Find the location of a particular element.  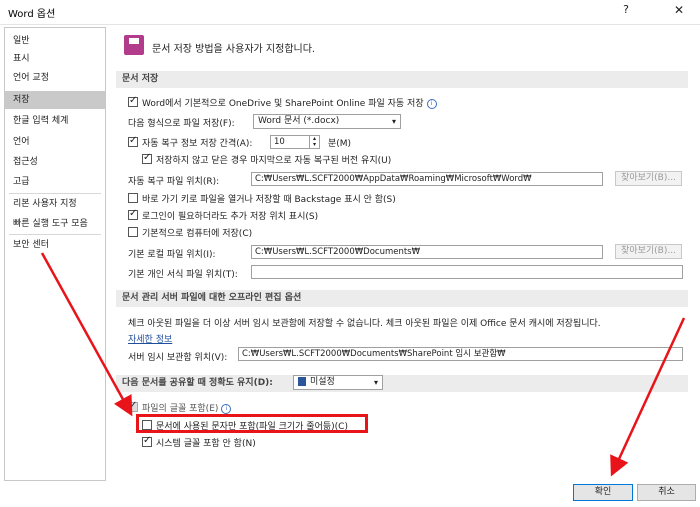

autorecover-checkbox is located at coordinates (133, 141).